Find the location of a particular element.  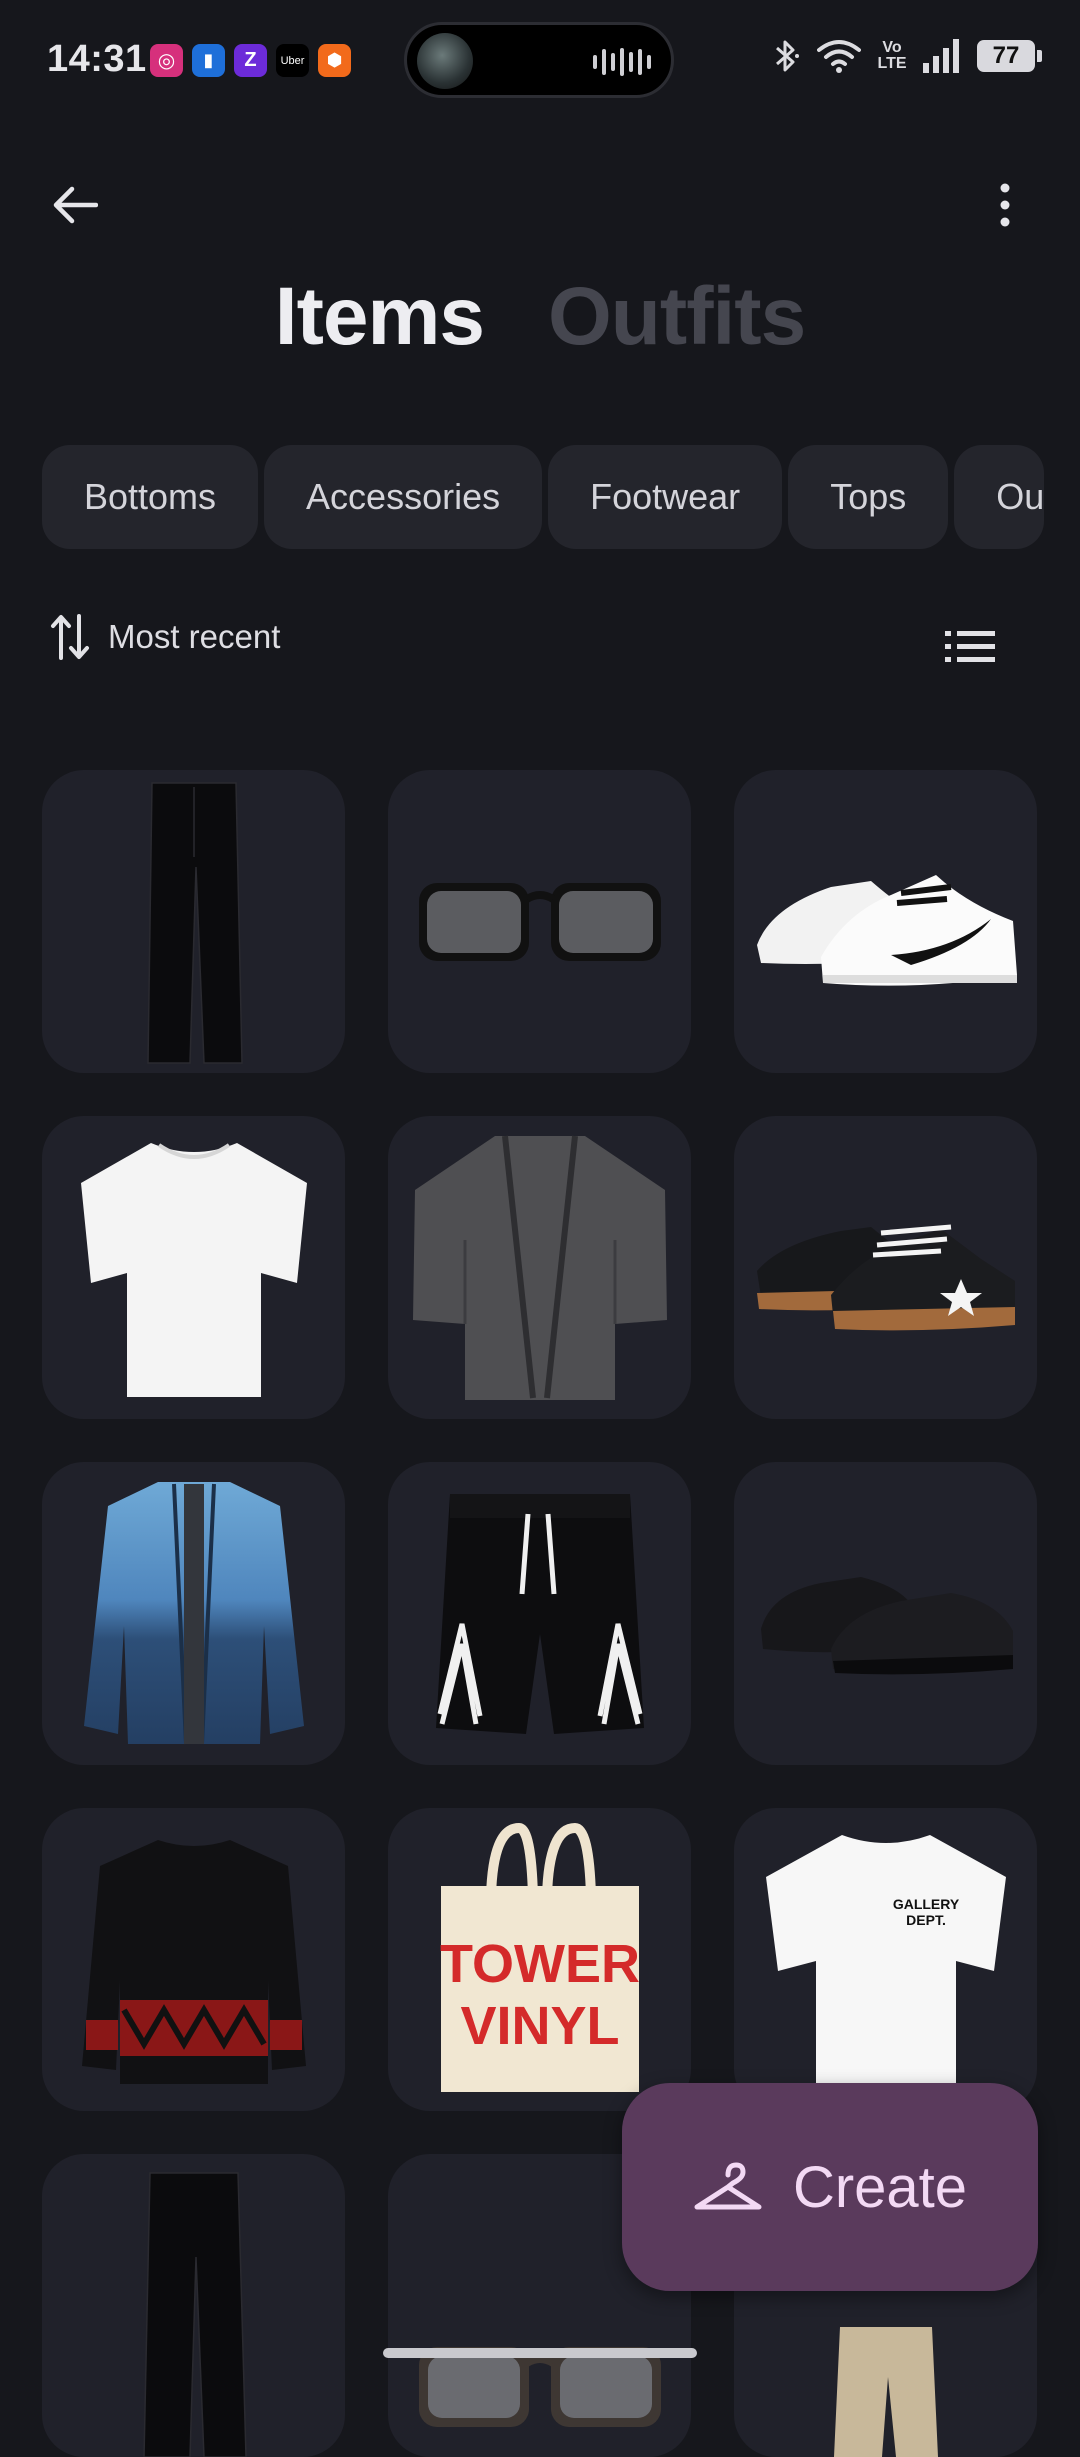

view-tabs: Items Outfits is located at coordinates (540, 317).